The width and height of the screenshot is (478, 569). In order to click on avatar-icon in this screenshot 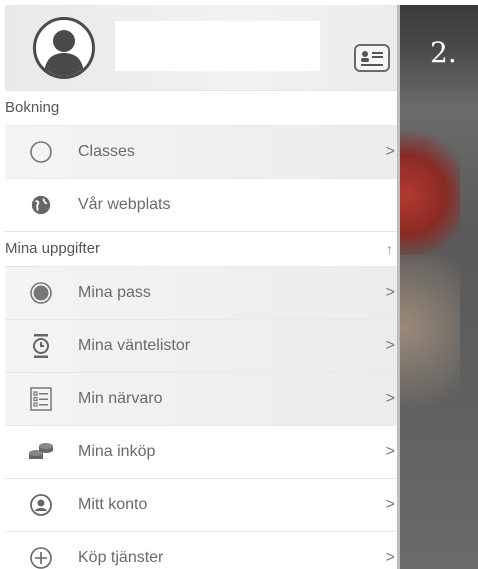, I will do `click(64, 48)`.